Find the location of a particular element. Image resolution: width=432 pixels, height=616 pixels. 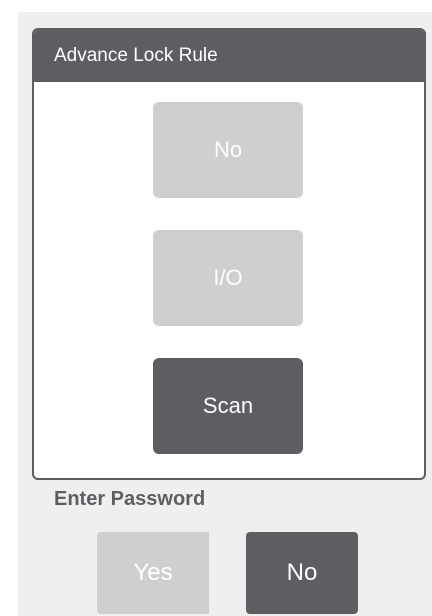

enter-password-label: Enter Password is located at coordinates (130, 499).